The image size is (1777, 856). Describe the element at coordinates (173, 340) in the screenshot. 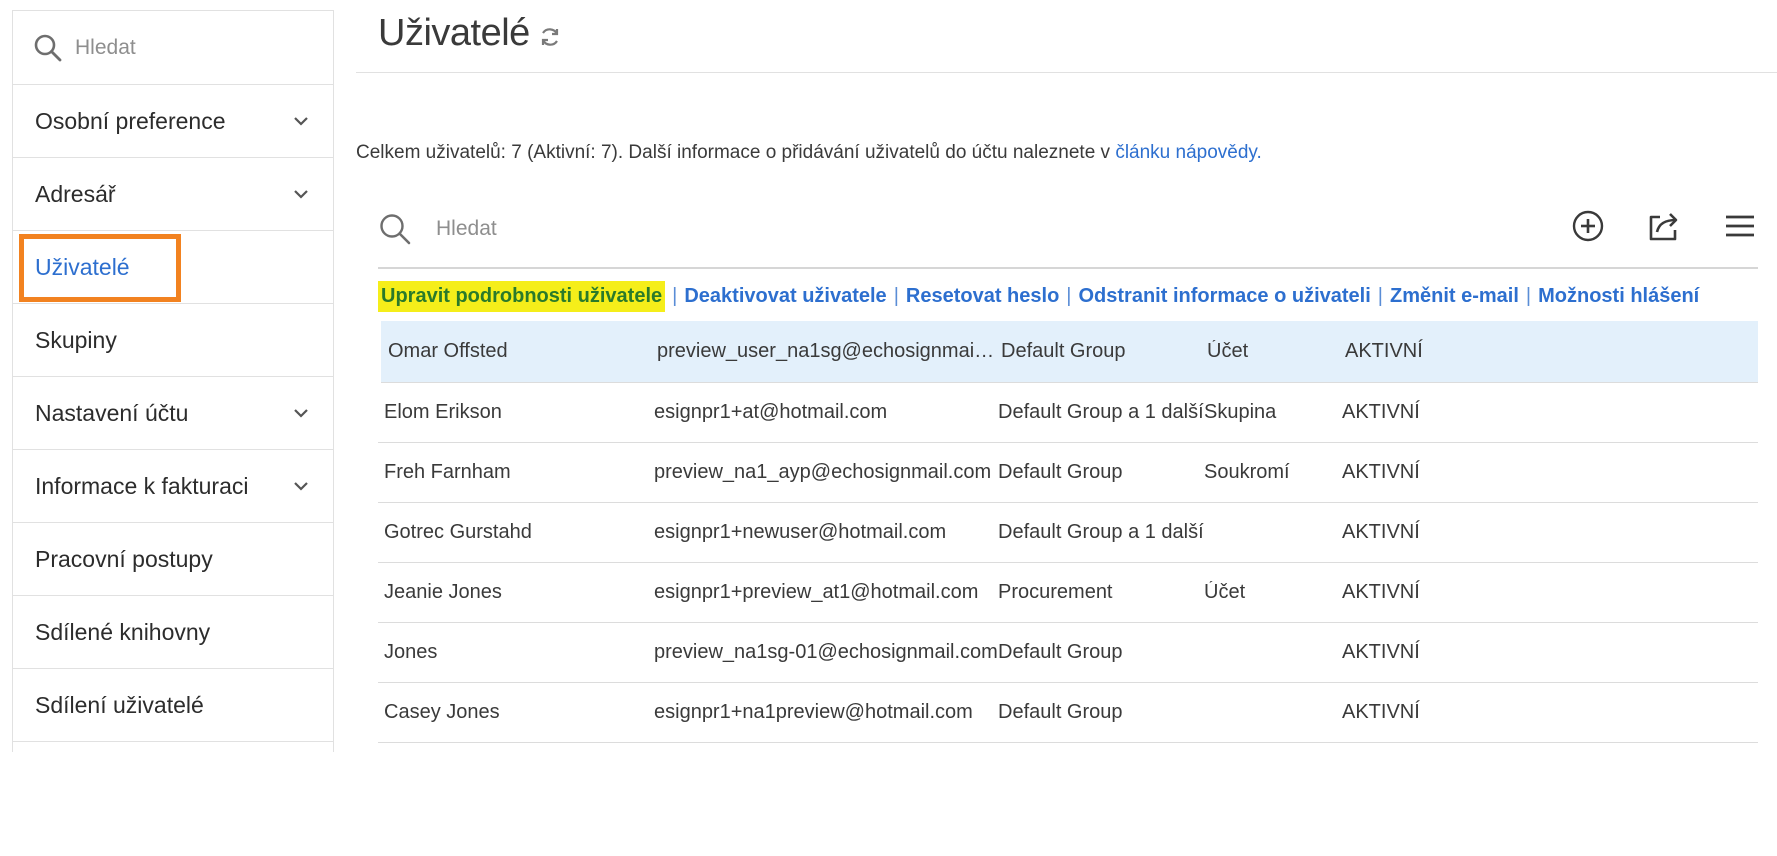

I see `sidebar-item: Skupiny` at that location.